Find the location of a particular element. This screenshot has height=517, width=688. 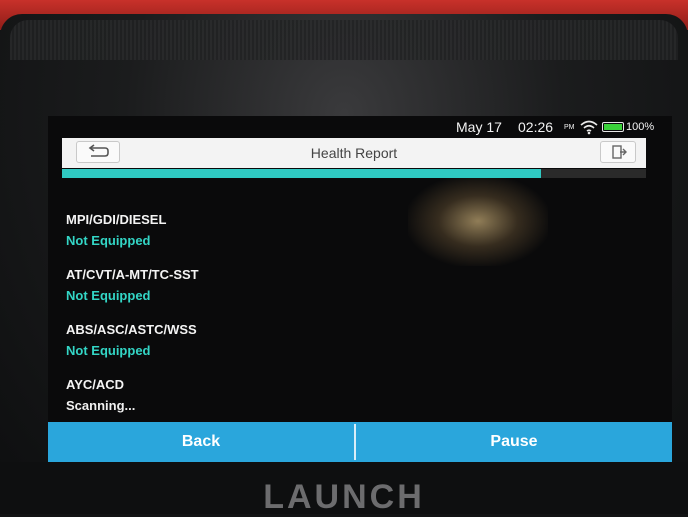

title-bar: Health Report is located at coordinates (354, 153).